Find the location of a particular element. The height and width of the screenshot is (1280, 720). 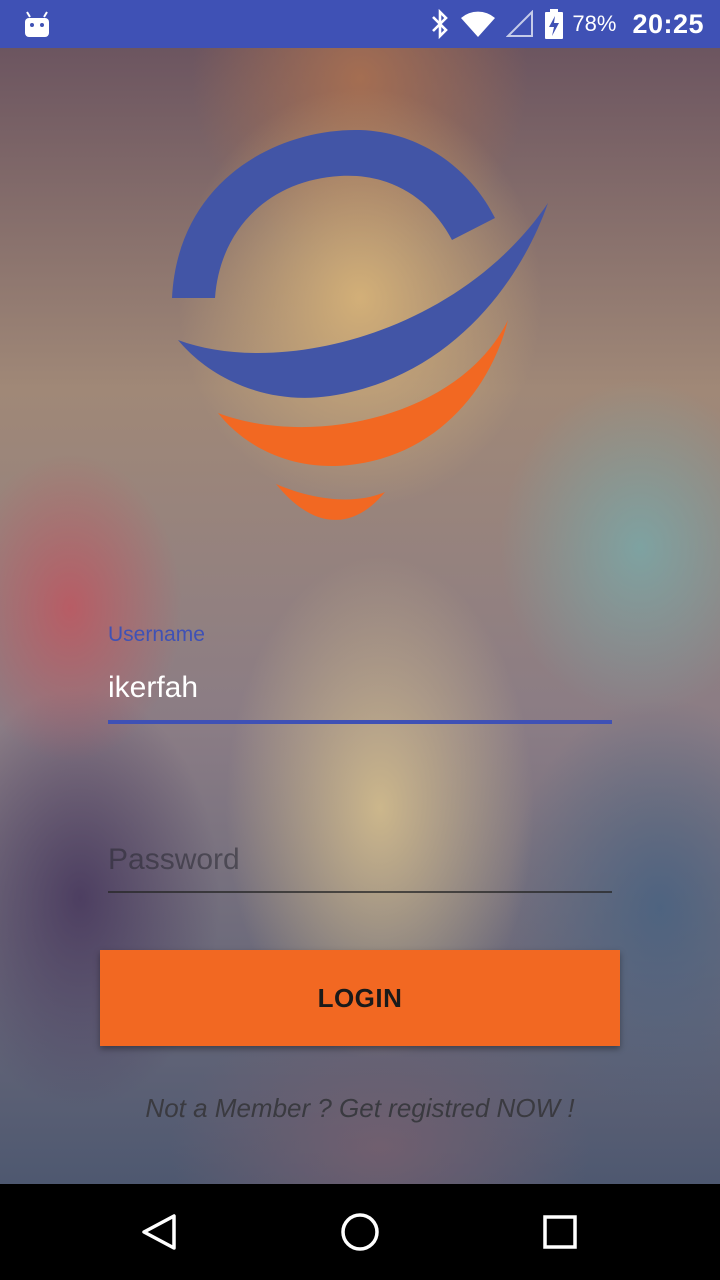

username-field: Username ikerfah is located at coordinates (360, 675).